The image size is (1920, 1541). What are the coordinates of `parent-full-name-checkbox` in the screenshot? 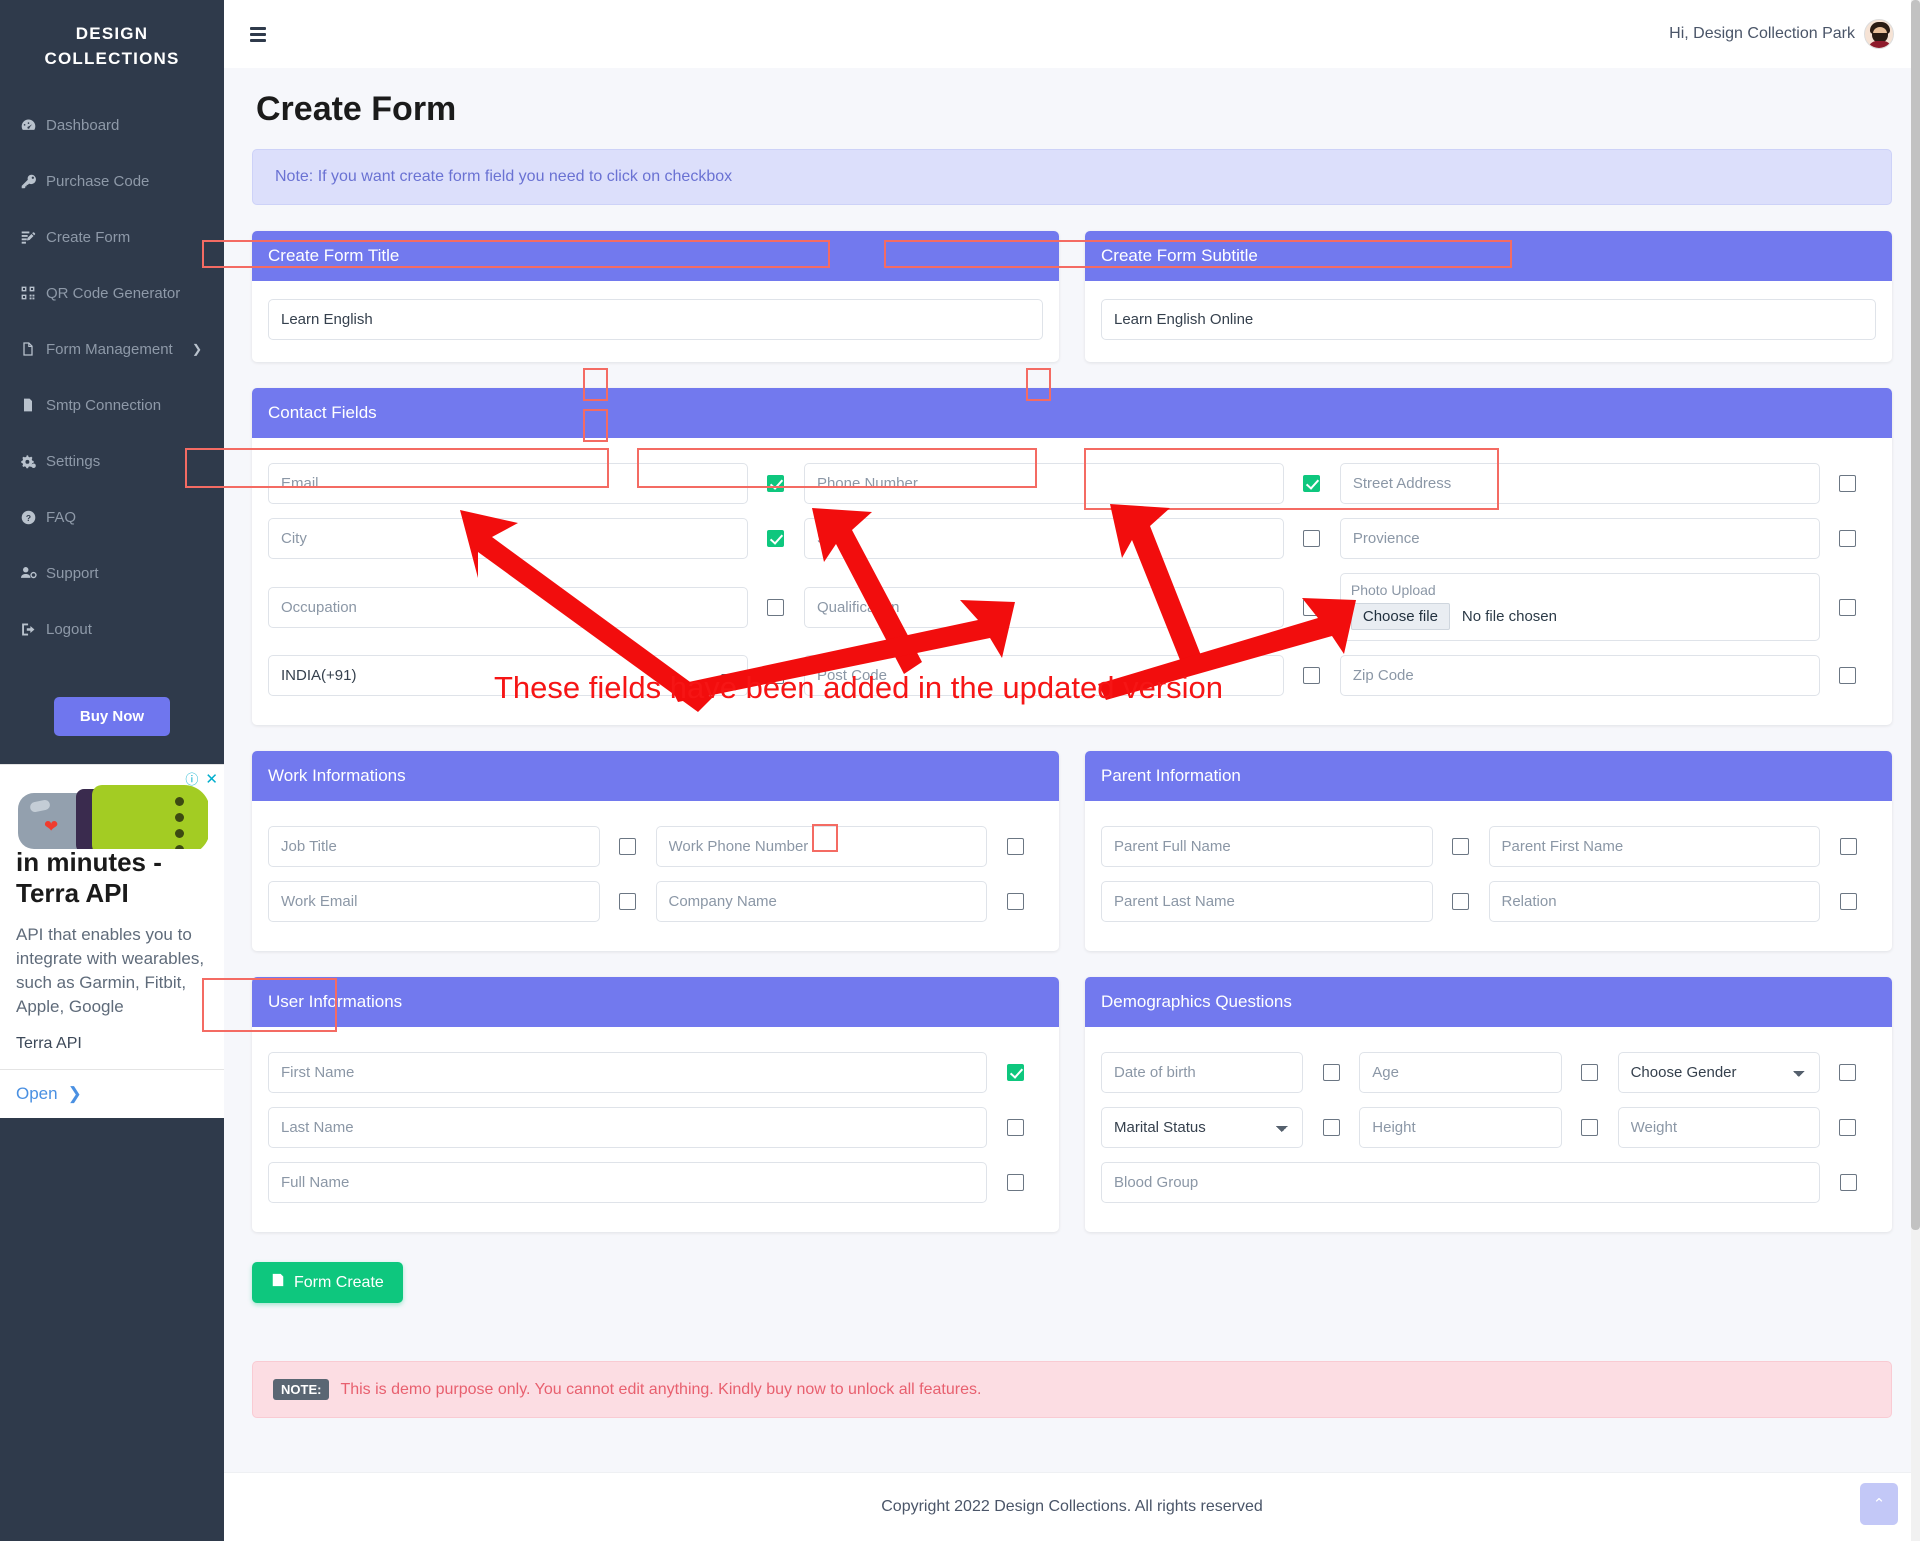 It's located at (1460, 846).